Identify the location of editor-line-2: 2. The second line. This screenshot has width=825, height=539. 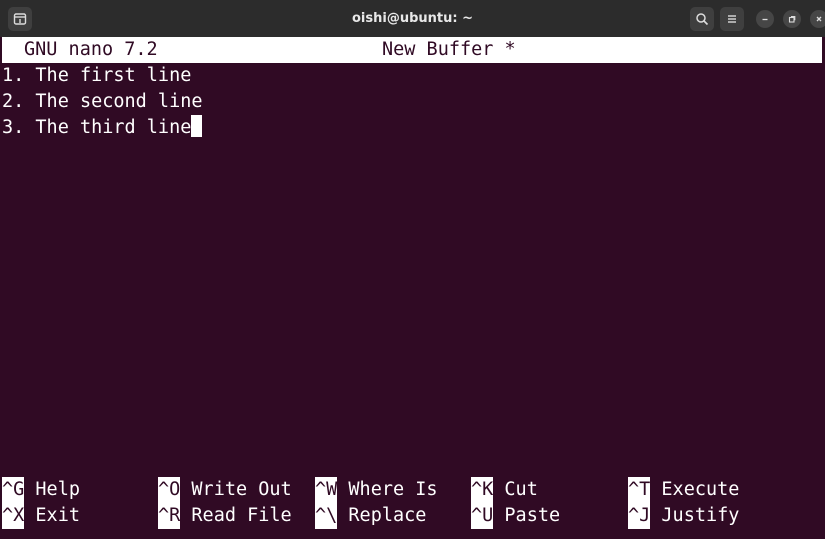
(102, 102).